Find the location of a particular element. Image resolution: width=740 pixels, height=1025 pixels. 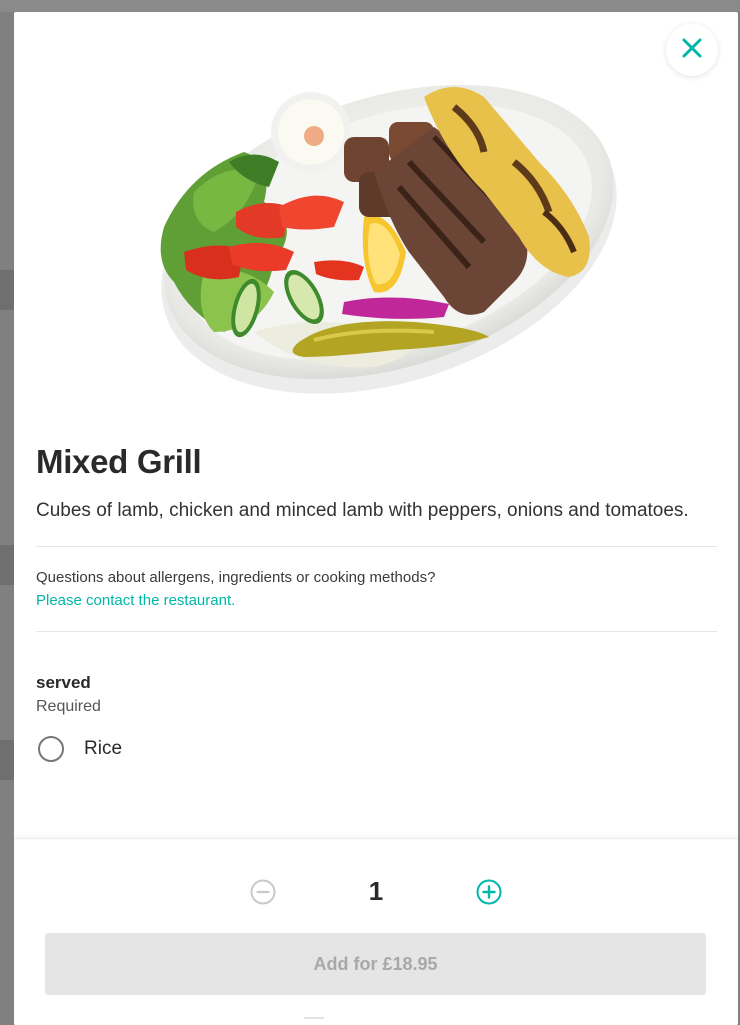

quantity-value: 1 is located at coordinates (376, 891).